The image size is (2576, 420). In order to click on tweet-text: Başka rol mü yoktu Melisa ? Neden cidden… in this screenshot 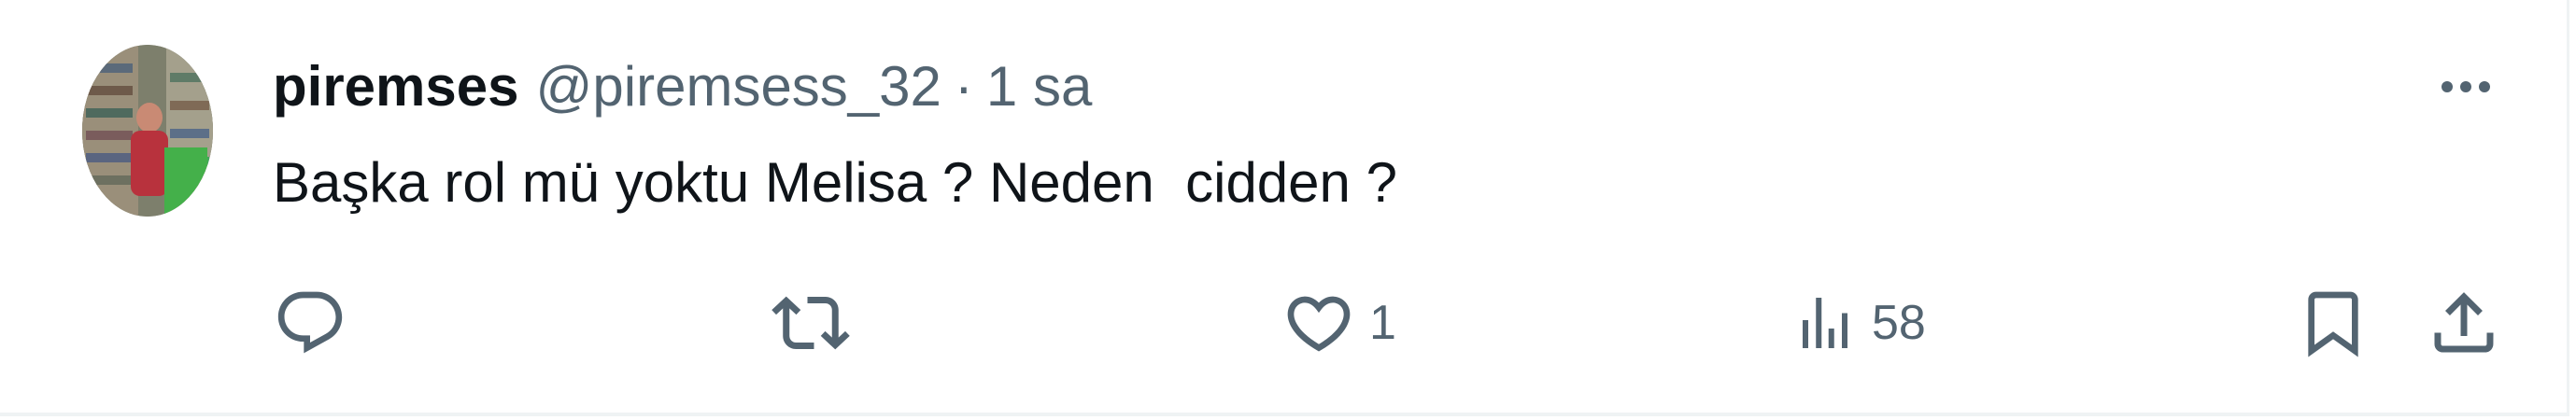, I will do `click(835, 182)`.